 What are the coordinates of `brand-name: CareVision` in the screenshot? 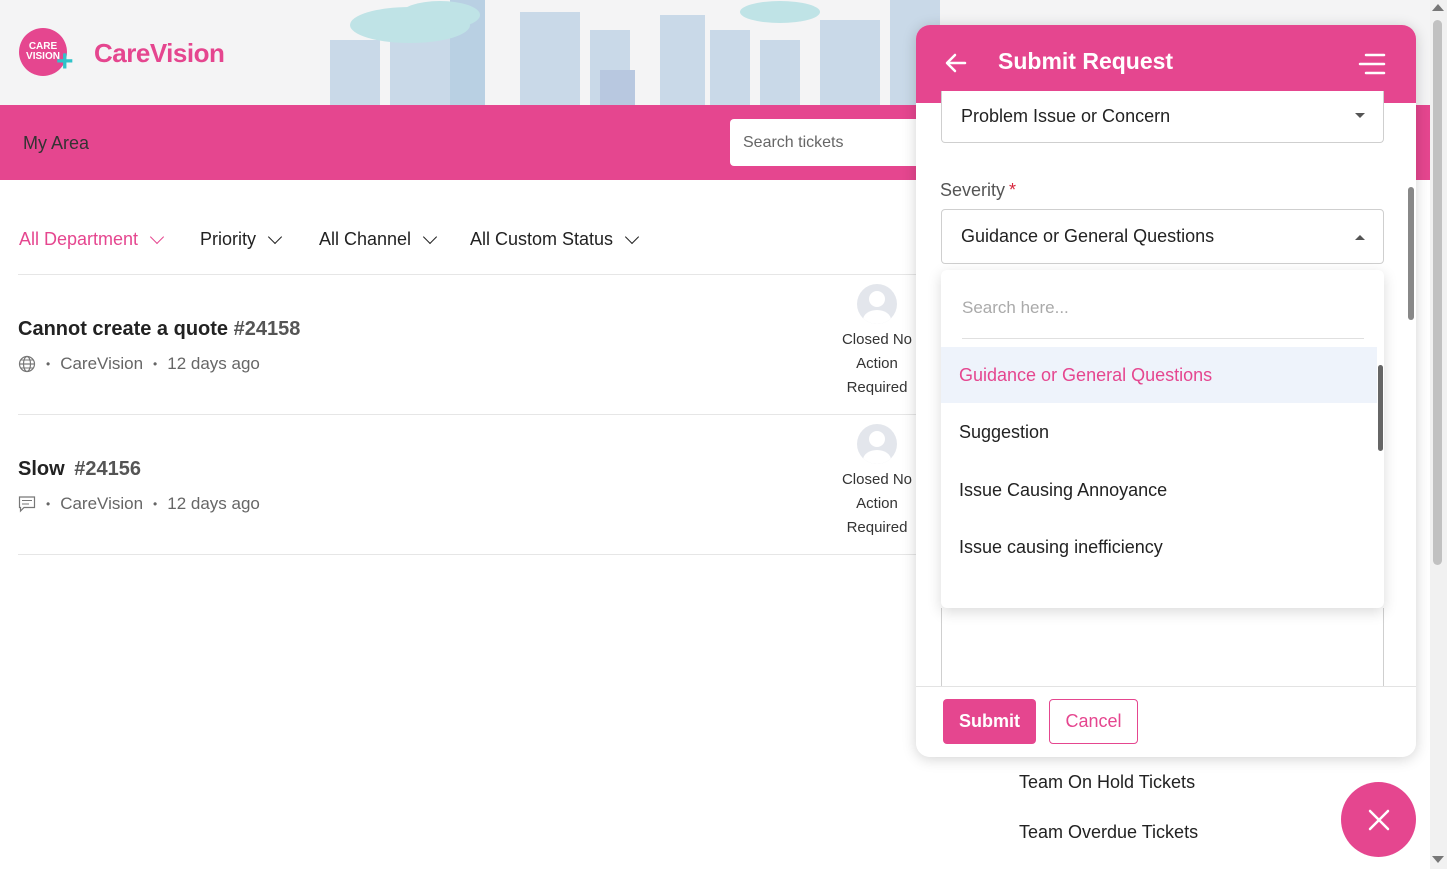 It's located at (159, 53).